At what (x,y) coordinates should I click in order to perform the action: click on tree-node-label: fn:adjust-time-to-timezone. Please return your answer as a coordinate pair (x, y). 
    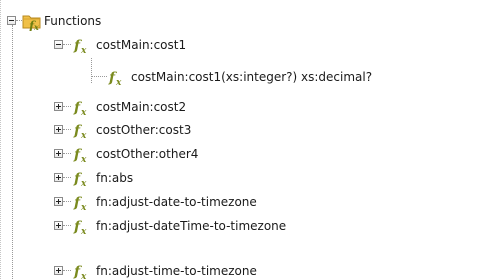
    Looking at the image, I should click on (176, 271).